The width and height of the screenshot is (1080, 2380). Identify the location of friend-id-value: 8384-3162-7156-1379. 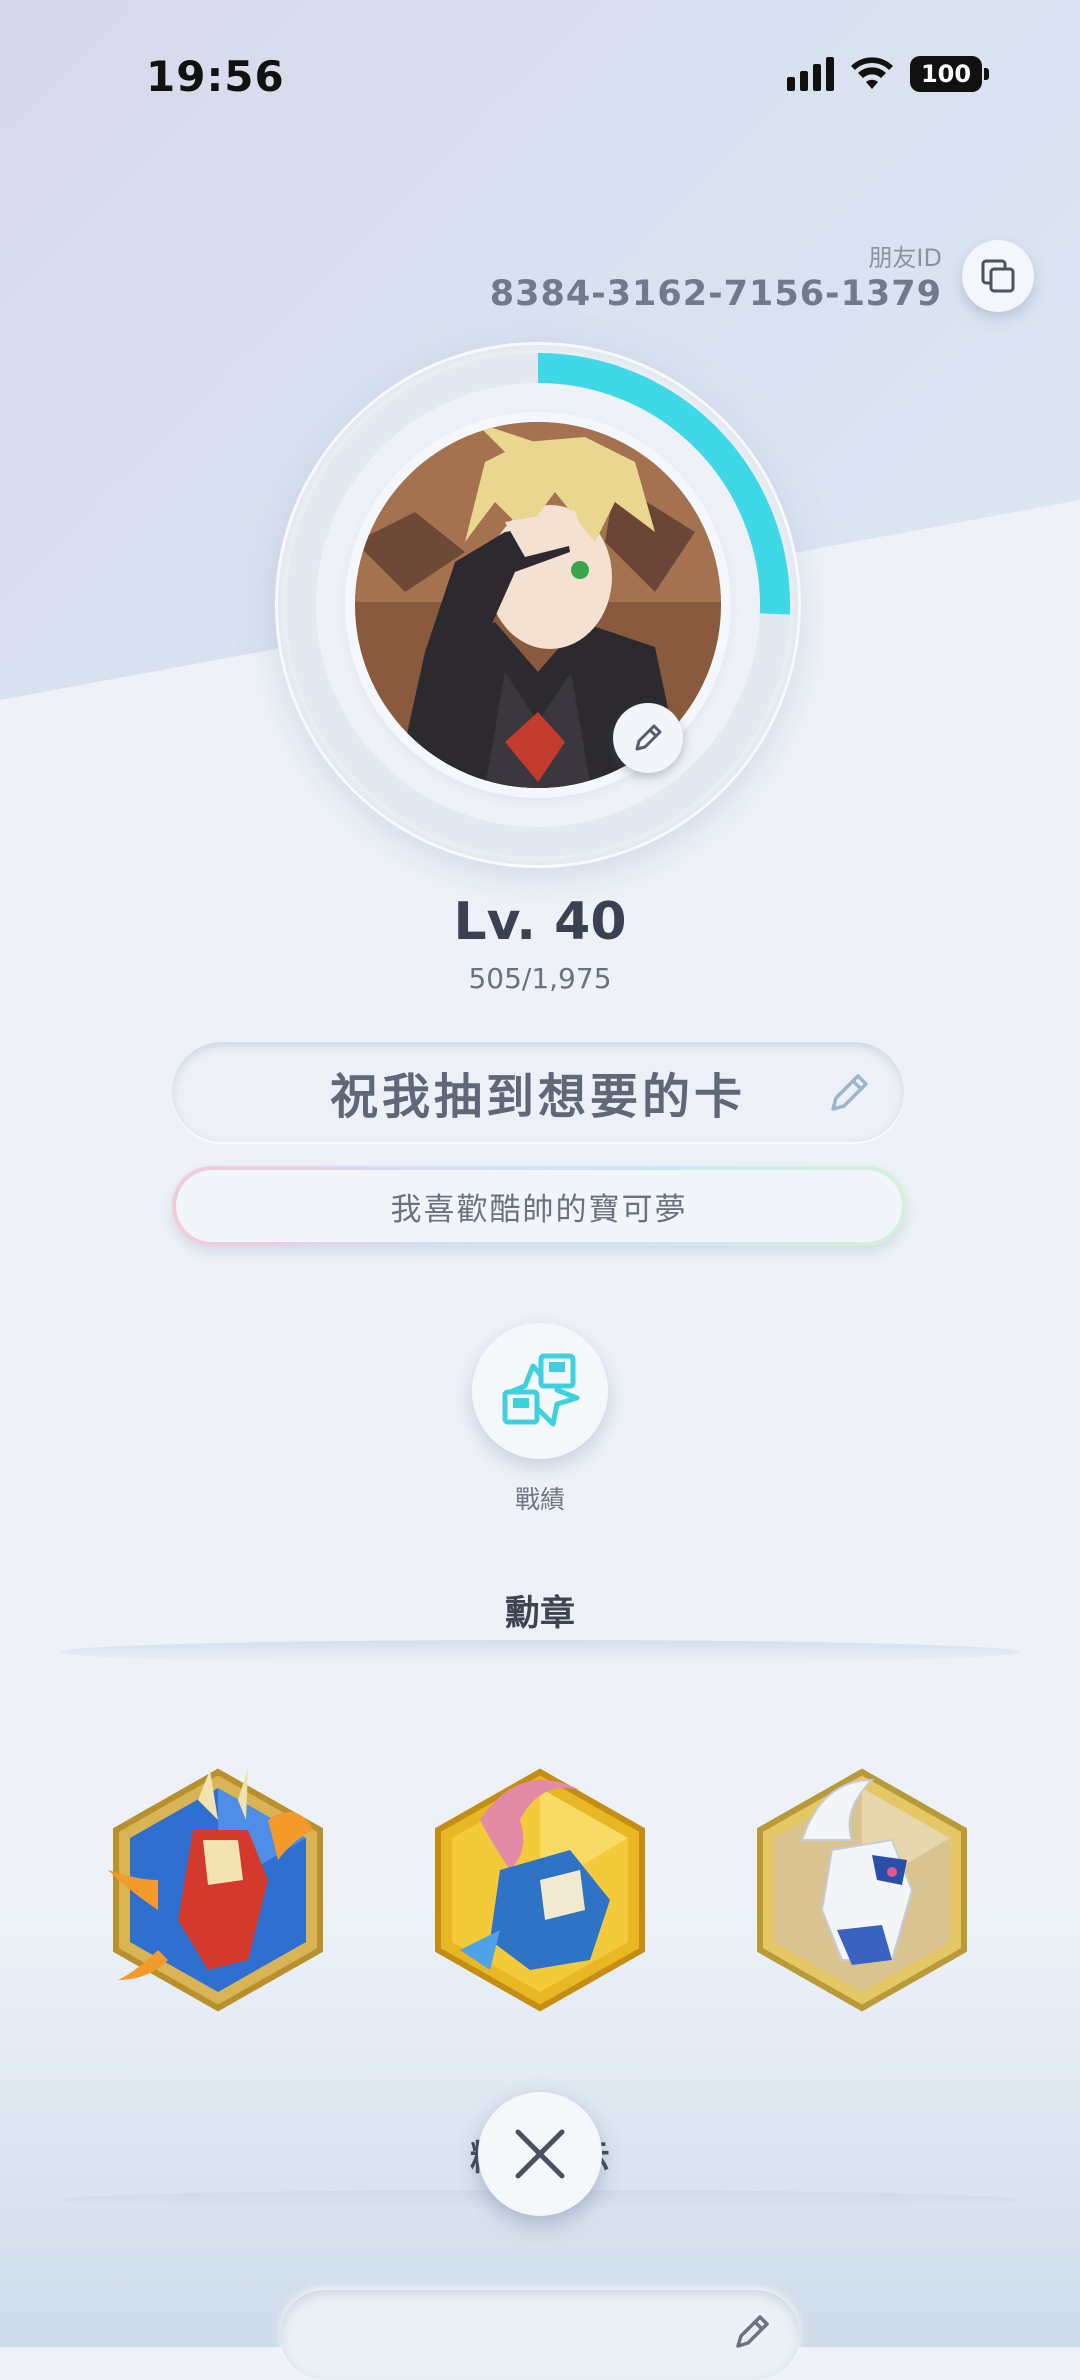
(715, 294).